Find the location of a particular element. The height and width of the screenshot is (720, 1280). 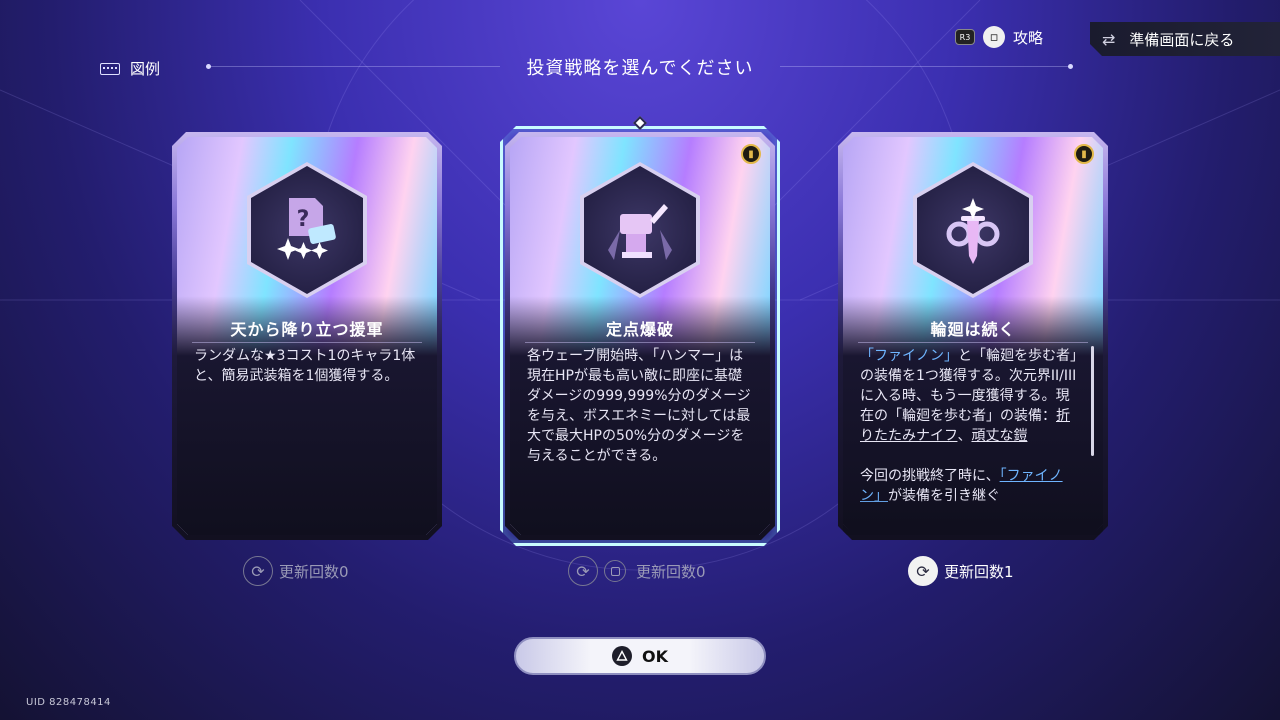

description-fade is located at coordinates (973, 516).